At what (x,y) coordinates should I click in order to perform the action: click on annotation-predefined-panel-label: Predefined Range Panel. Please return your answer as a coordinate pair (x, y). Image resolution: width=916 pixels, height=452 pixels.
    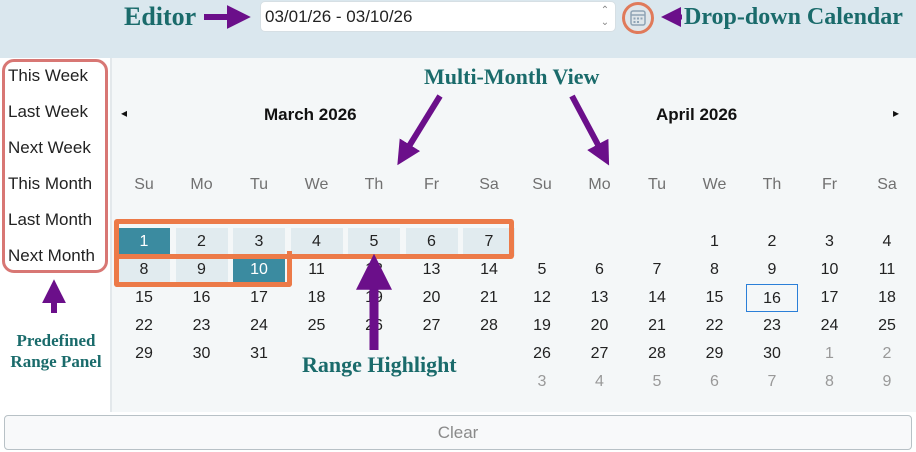
    Looking at the image, I should click on (56, 351).